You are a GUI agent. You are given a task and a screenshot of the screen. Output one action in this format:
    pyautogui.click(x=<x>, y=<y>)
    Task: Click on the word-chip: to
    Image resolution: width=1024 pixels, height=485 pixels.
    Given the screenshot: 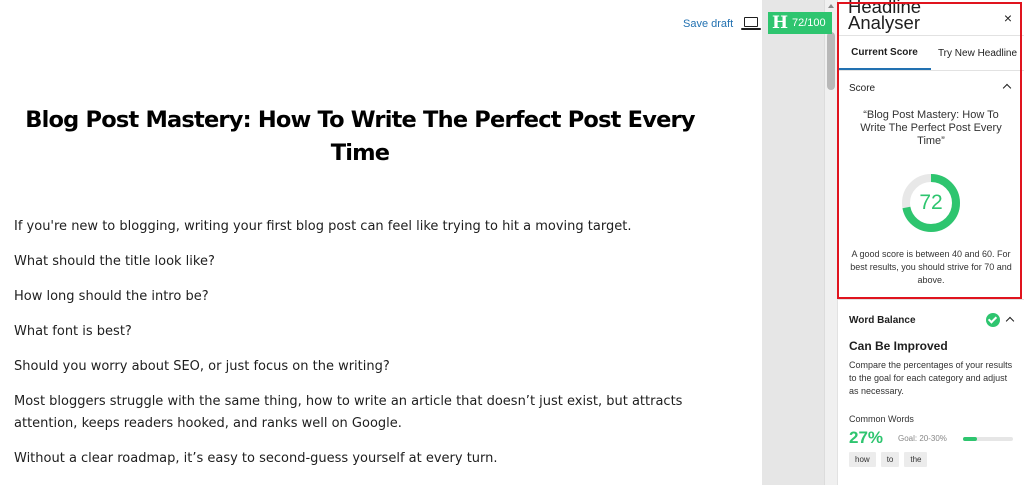 What is the action you would take?
    pyautogui.click(x=890, y=459)
    